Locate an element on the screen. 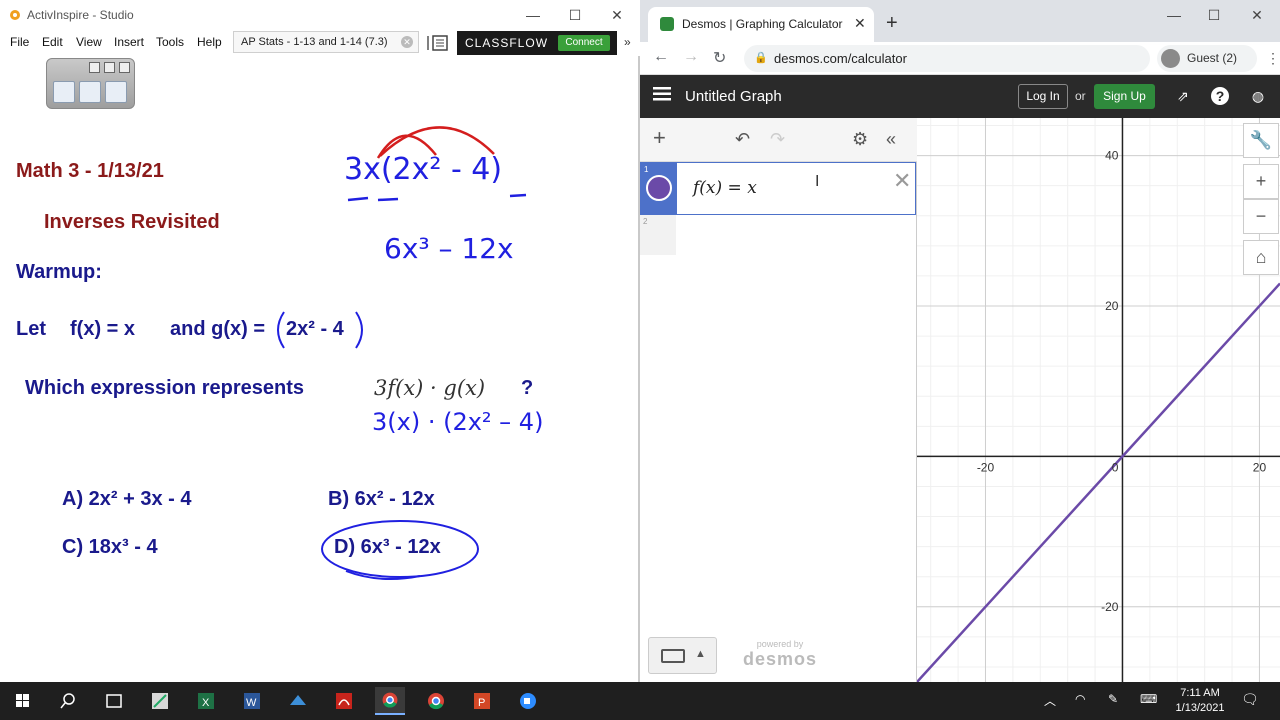  desmos-favicon-icon is located at coordinates (667, 24).